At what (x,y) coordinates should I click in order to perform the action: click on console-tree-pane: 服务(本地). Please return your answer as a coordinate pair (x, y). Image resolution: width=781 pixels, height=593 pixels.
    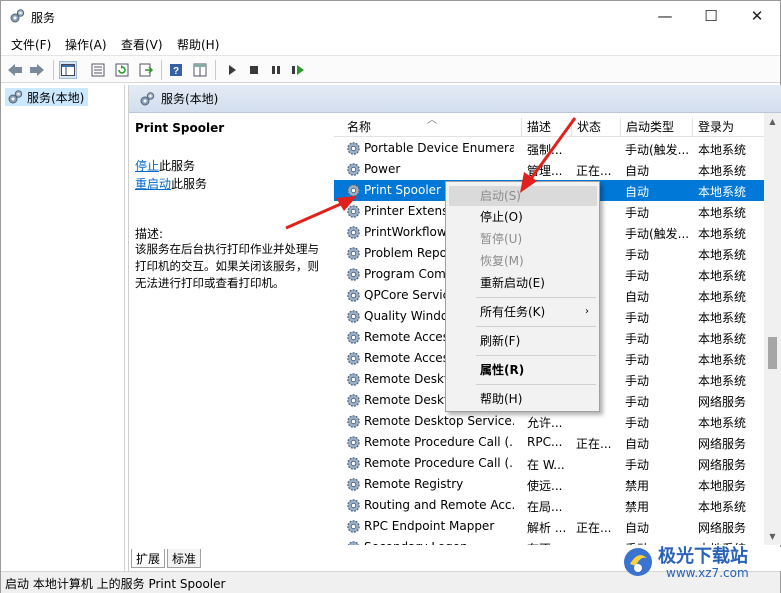
    Looking at the image, I should click on (63, 328).